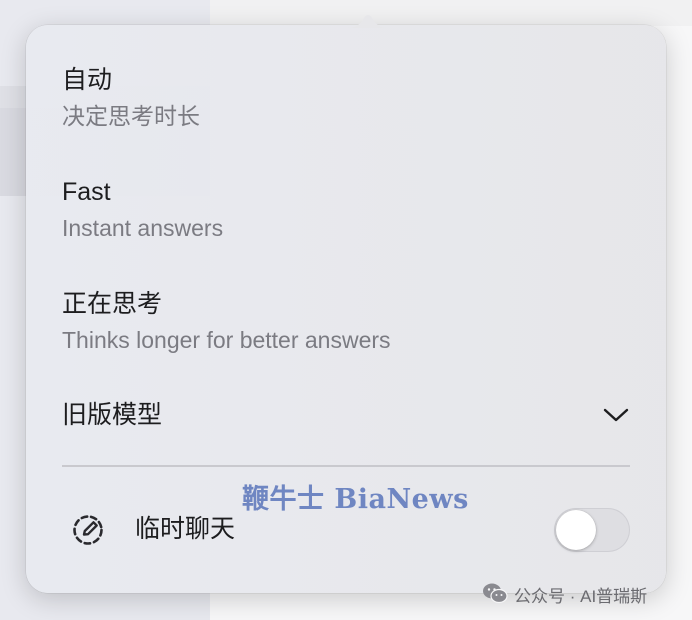 Image resolution: width=692 pixels, height=620 pixels. Describe the element at coordinates (346, 529) in the screenshot. I see `temporary-chat-row: 临时聊天` at that location.